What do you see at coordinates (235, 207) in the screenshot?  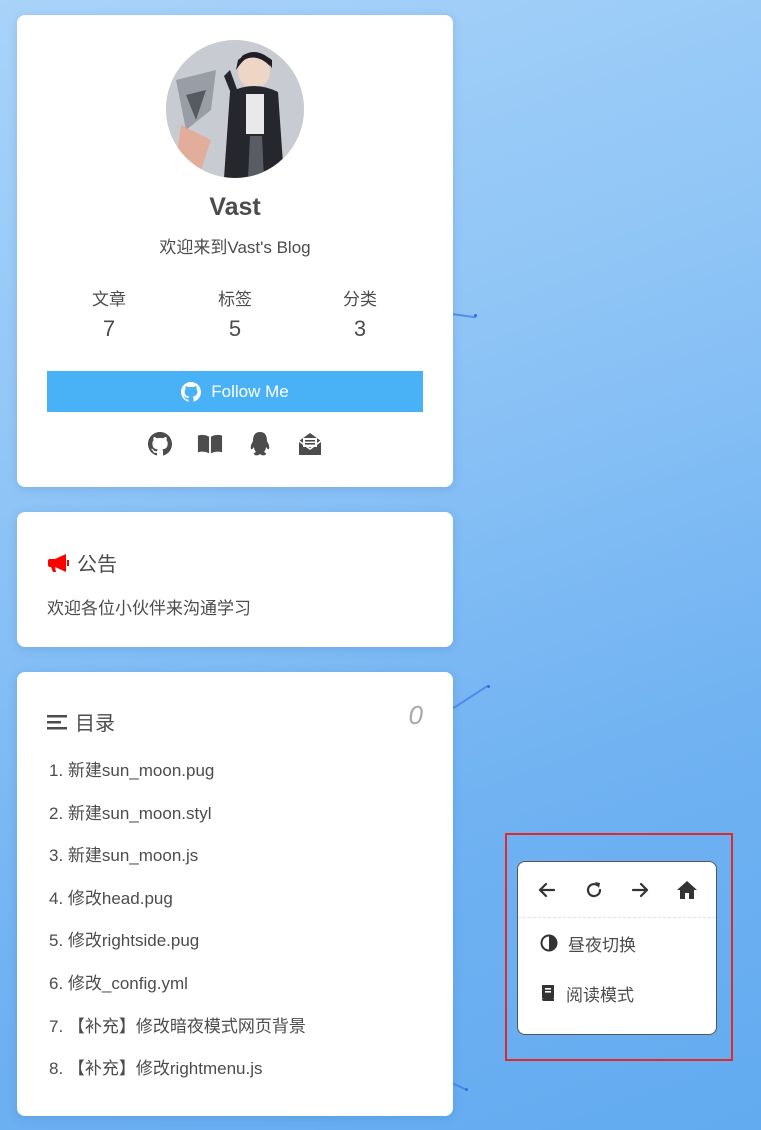 I see `author-name: Vast` at bounding box center [235, 207].